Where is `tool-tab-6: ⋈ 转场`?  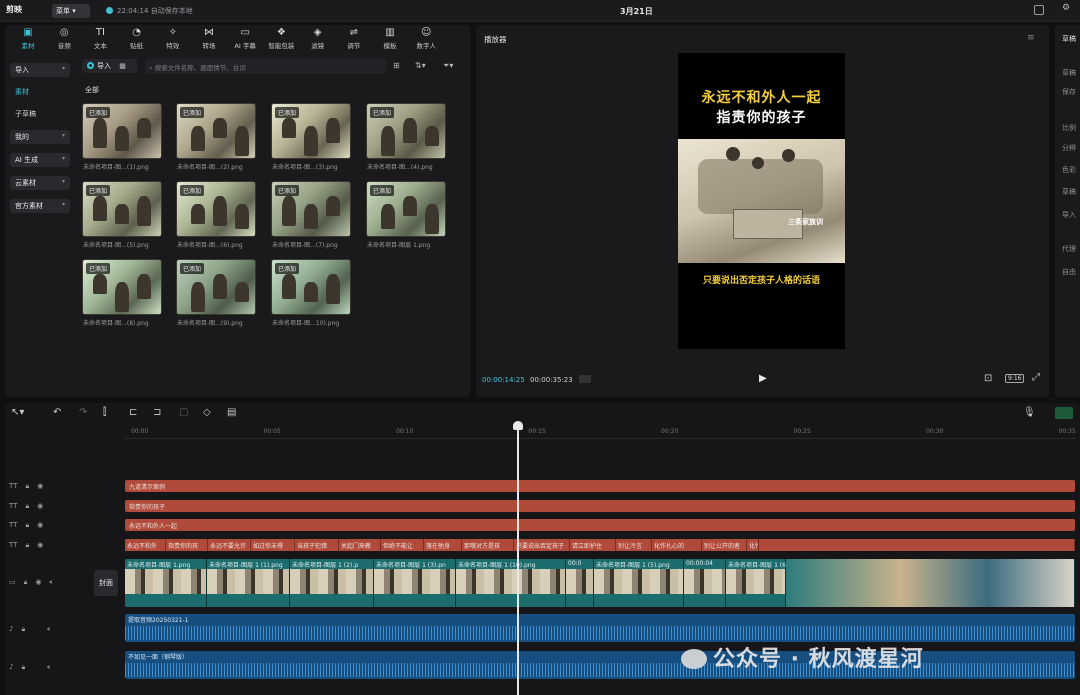
tool-tab-6: ⋈ 转场 is located at coordinates (209, 39).